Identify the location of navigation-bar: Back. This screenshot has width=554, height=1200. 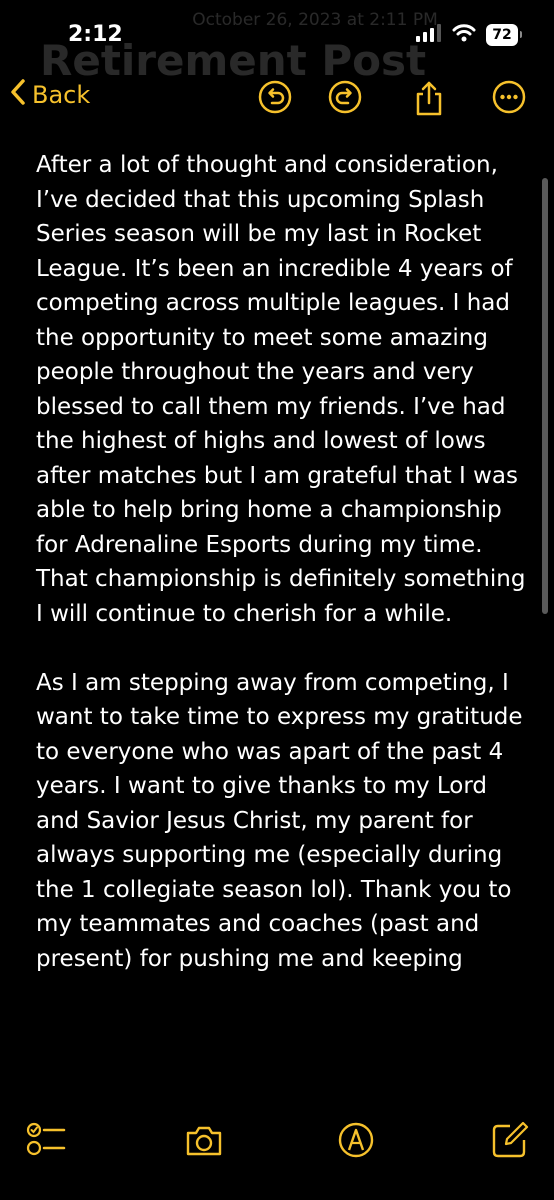
(277, 100).